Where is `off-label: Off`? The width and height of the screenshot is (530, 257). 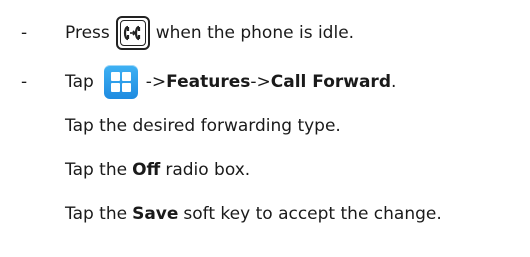
off-label: Off is located at coordinates (146, 170).